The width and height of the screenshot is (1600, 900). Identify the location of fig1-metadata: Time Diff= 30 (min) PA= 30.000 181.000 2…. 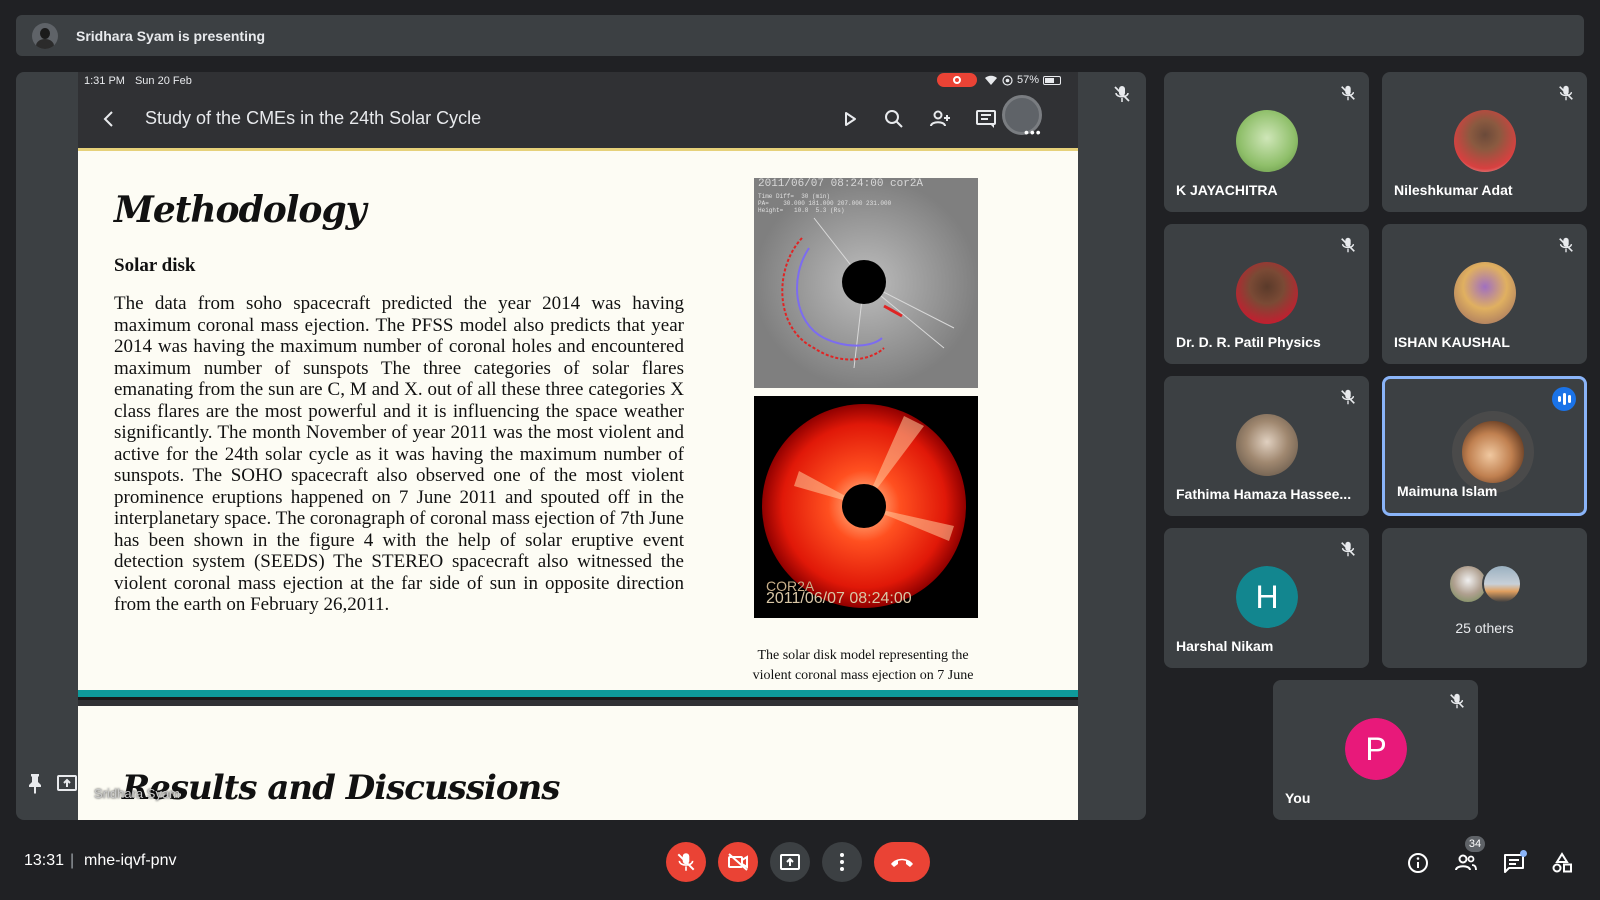
(825, 203).